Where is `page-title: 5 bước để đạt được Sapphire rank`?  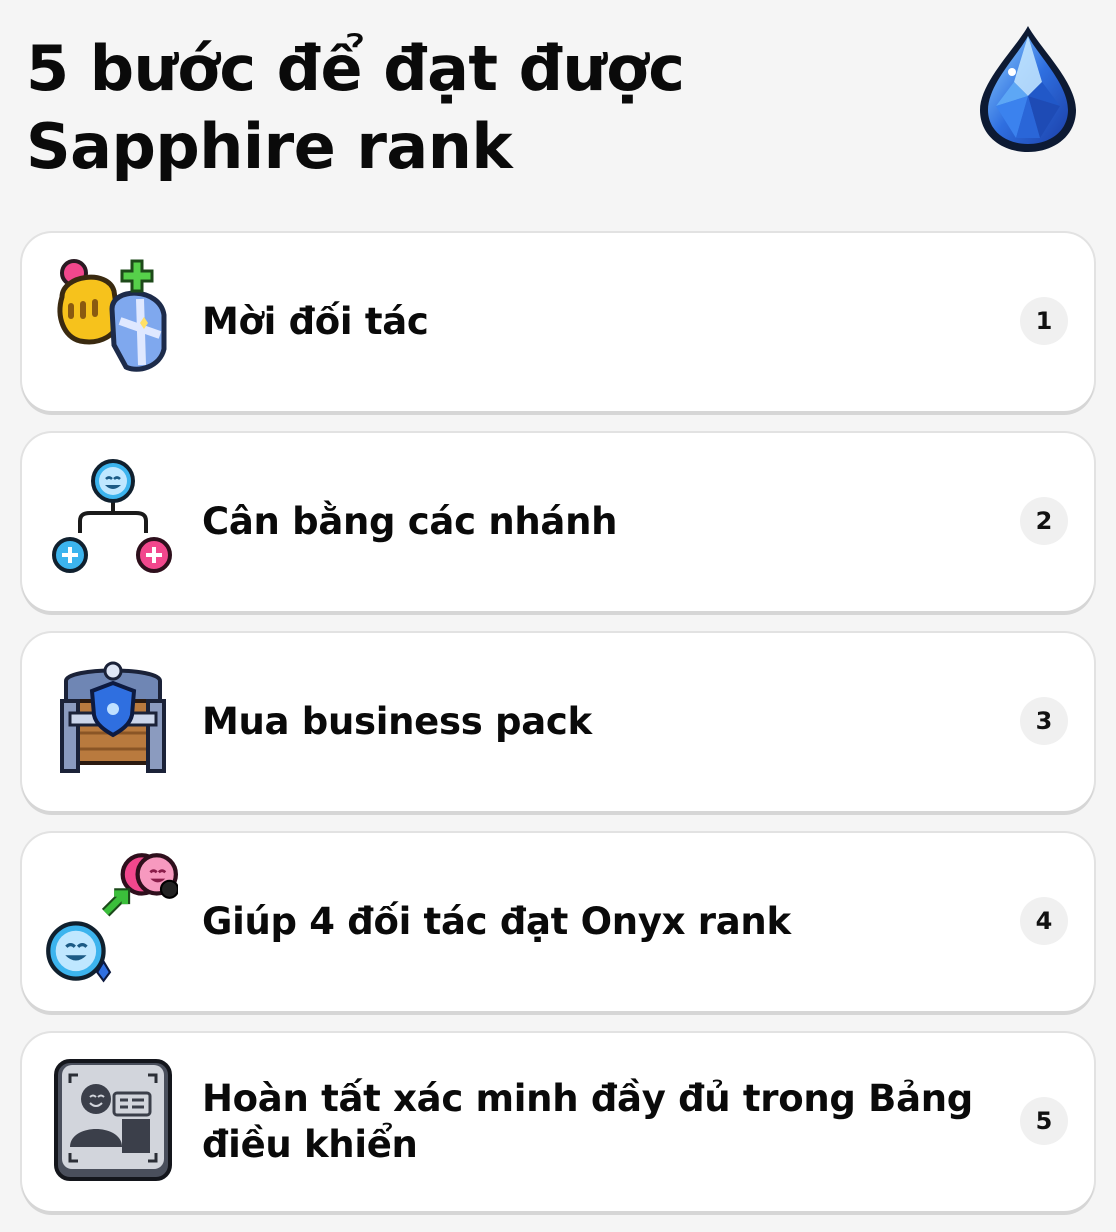
page-title: 5 bước để đạt được Sapphire rank is located at coordinates (355, 107).